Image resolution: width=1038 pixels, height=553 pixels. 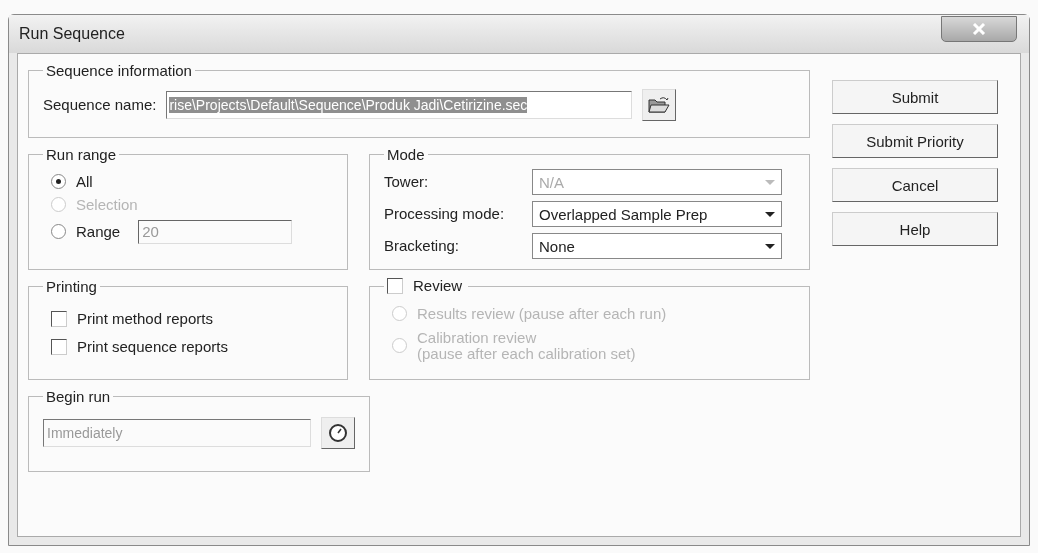 What do you see at coordinates (84, 182) in the screenshot?
I see `option-label: All` at bounding box center [84, 182].